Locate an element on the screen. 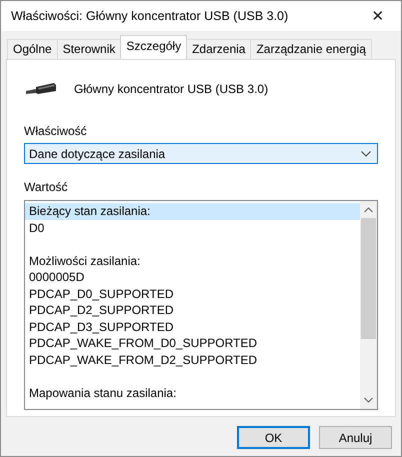 The height and width of the screenshot is (457, 402). property-label: Właściwość is located at coordinates (55, 131).